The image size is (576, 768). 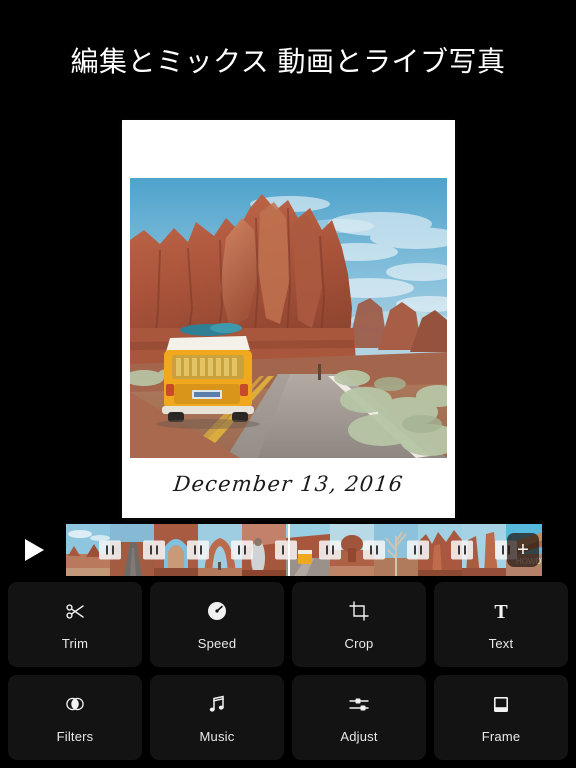 I want to click on playhead, so click(x=289, y=550).